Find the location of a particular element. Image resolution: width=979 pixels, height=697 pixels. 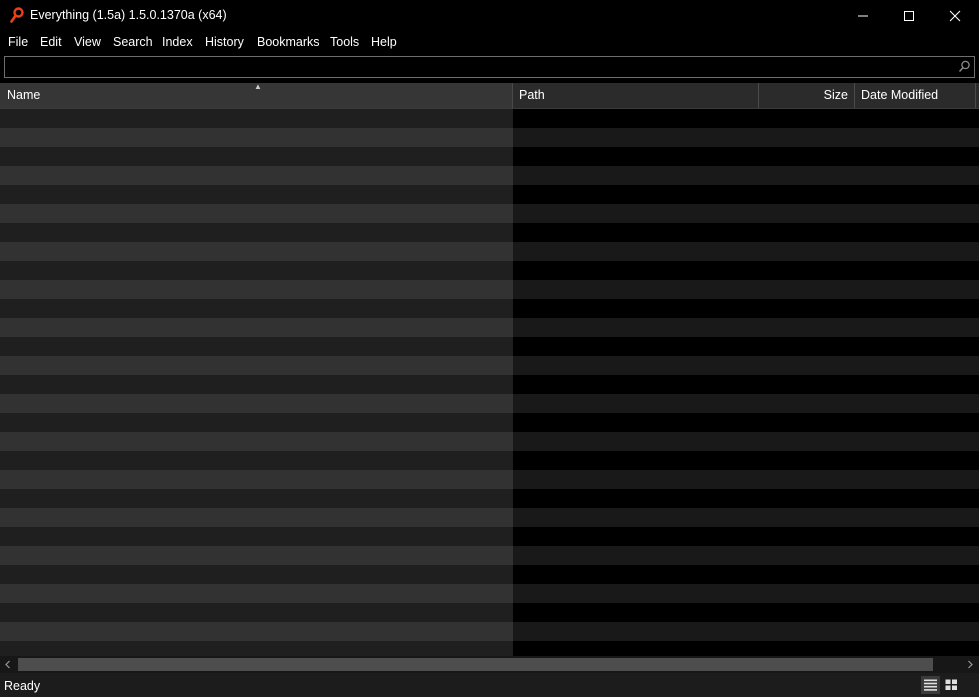

thumbnails-view-icon is located at coordinates (951, 684).